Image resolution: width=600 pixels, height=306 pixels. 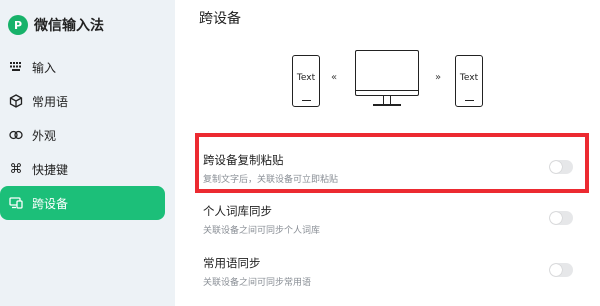 I want to click on cross-device-illustration: Text « » Text, so click(x=387, y=82).